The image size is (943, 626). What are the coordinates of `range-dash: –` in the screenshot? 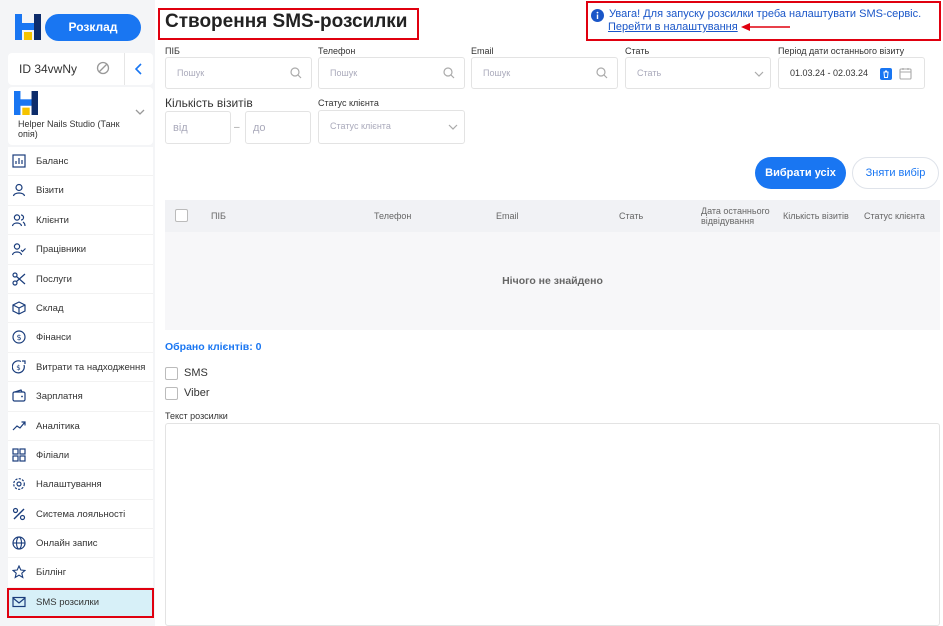 It's located at (237, 127).